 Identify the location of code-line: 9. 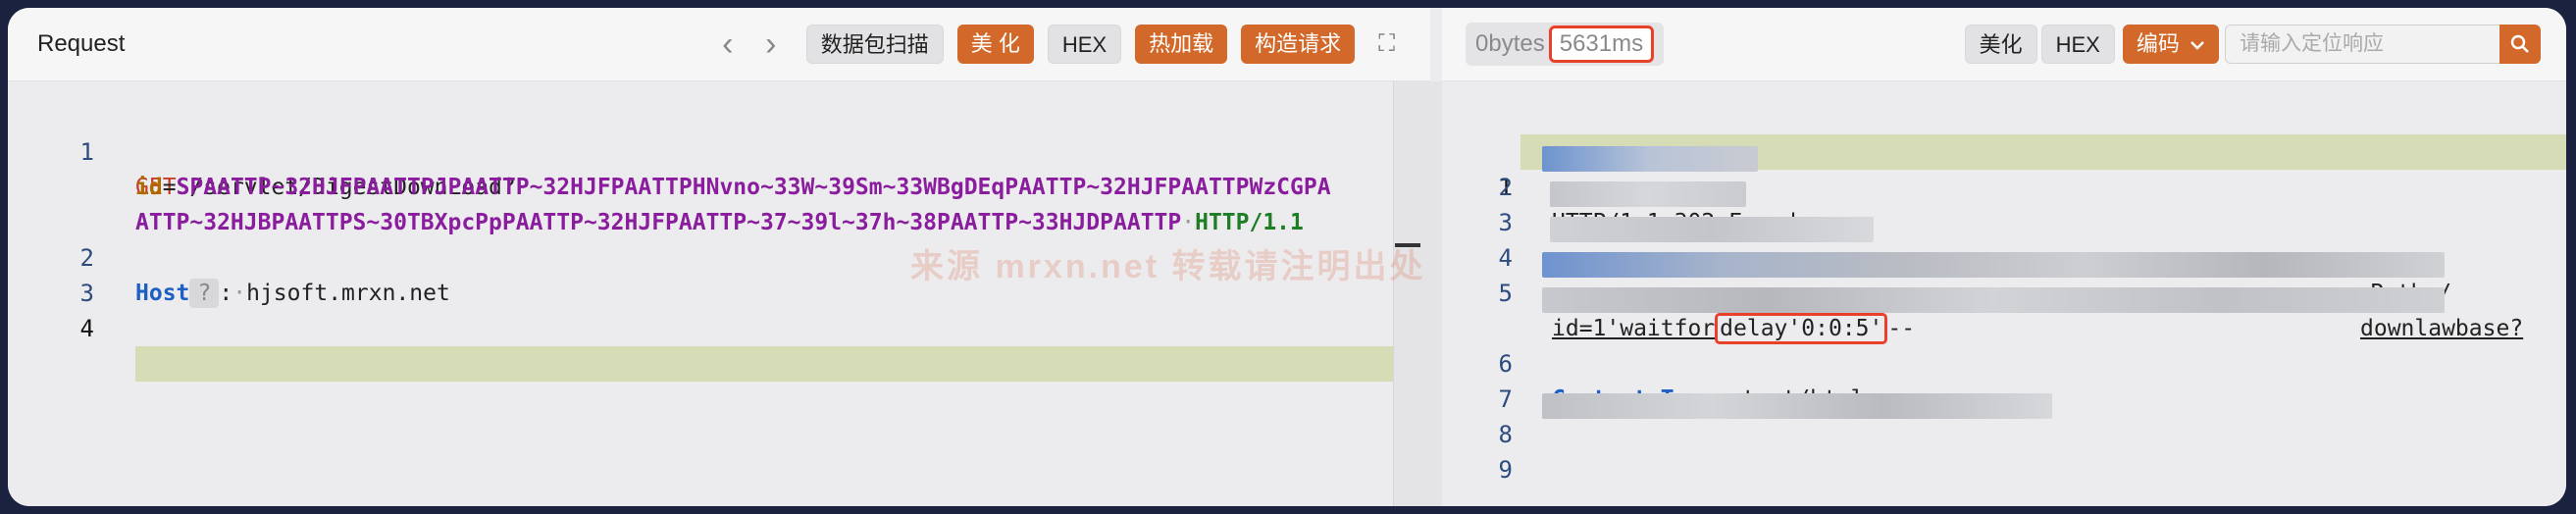
(1505, 470).